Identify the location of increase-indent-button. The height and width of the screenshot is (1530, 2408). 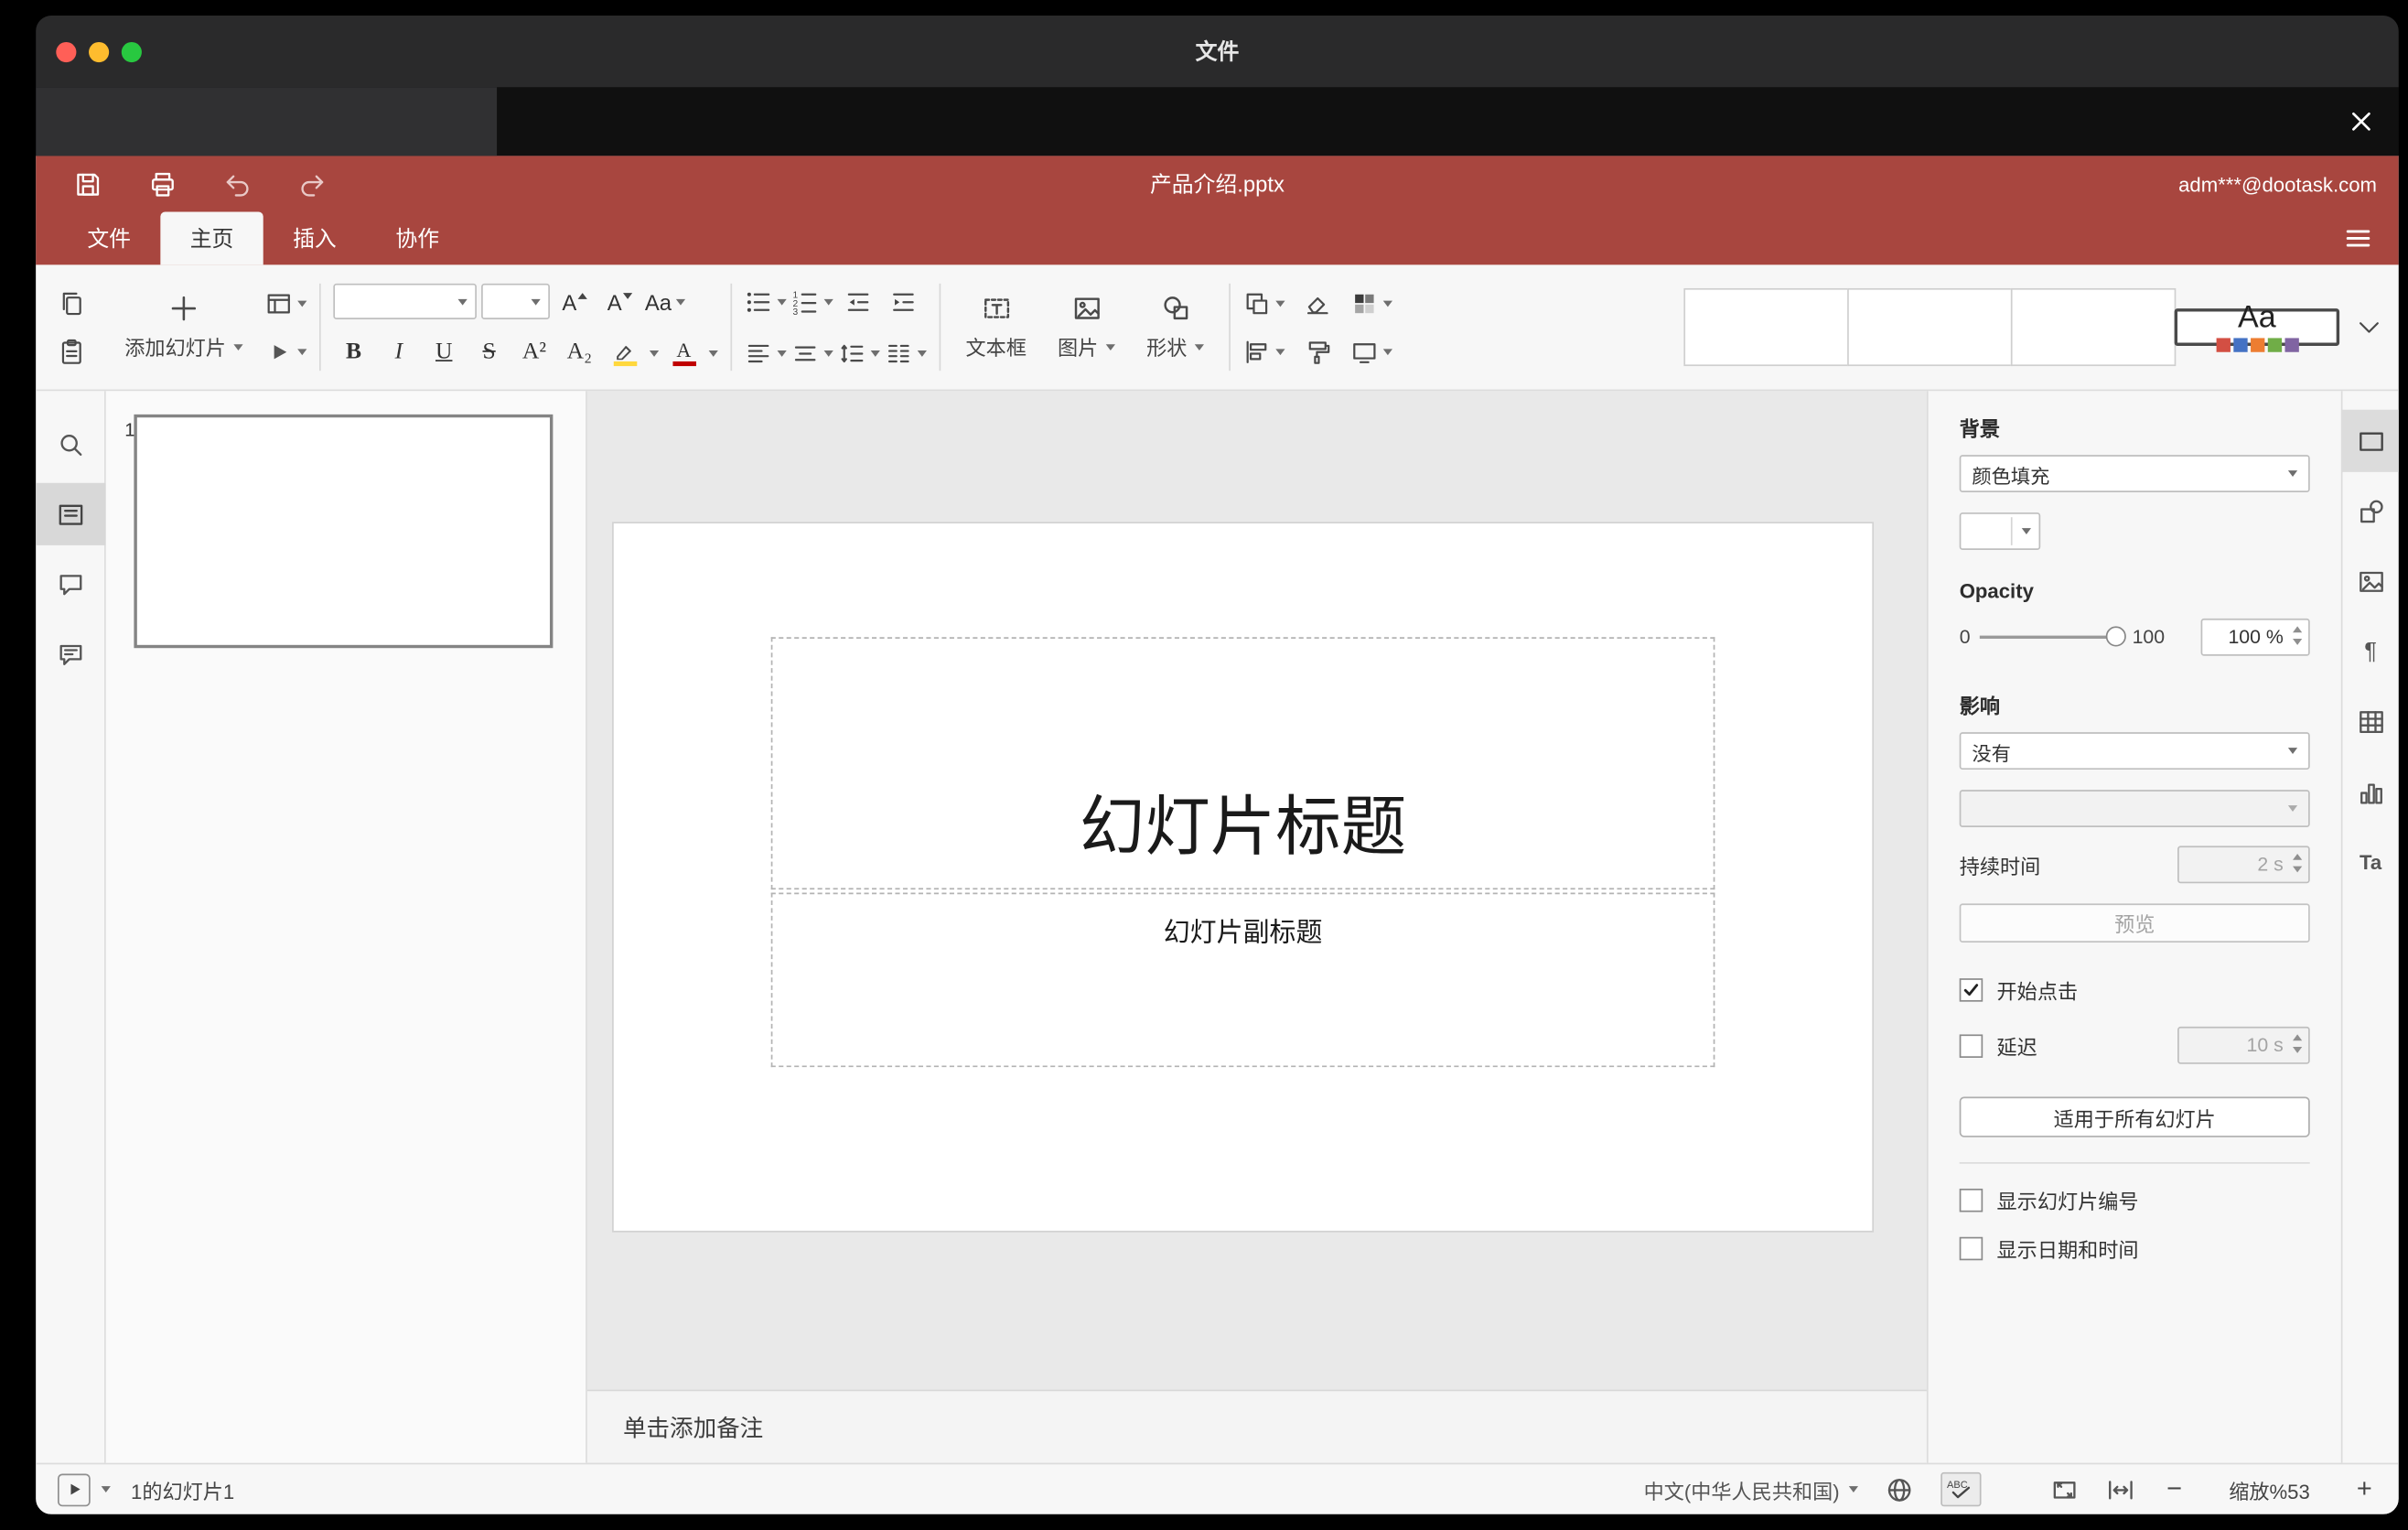
(903, 301).